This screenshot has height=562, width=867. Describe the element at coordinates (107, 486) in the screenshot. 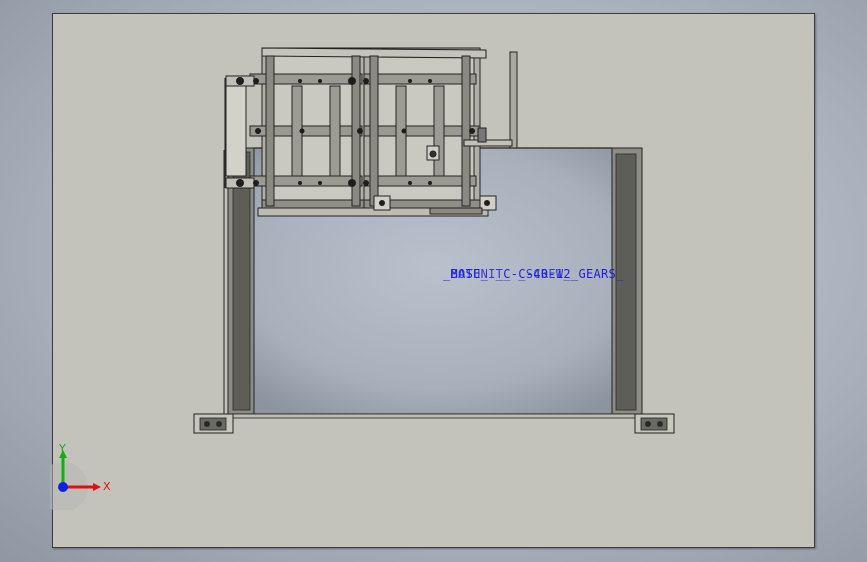

I see `x-axis-label: X` at that location.